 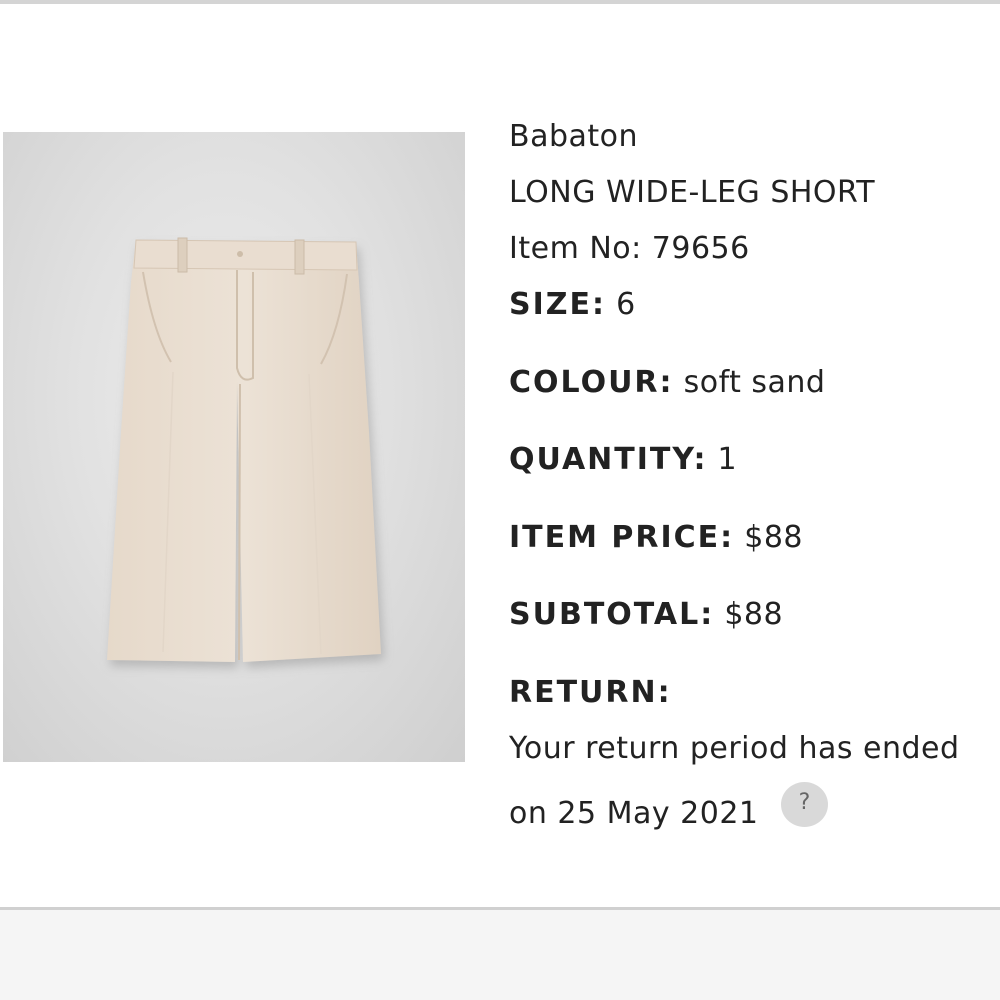 I want to click on return-message-line1: Your return period has ended, so click(x=734, y=748).